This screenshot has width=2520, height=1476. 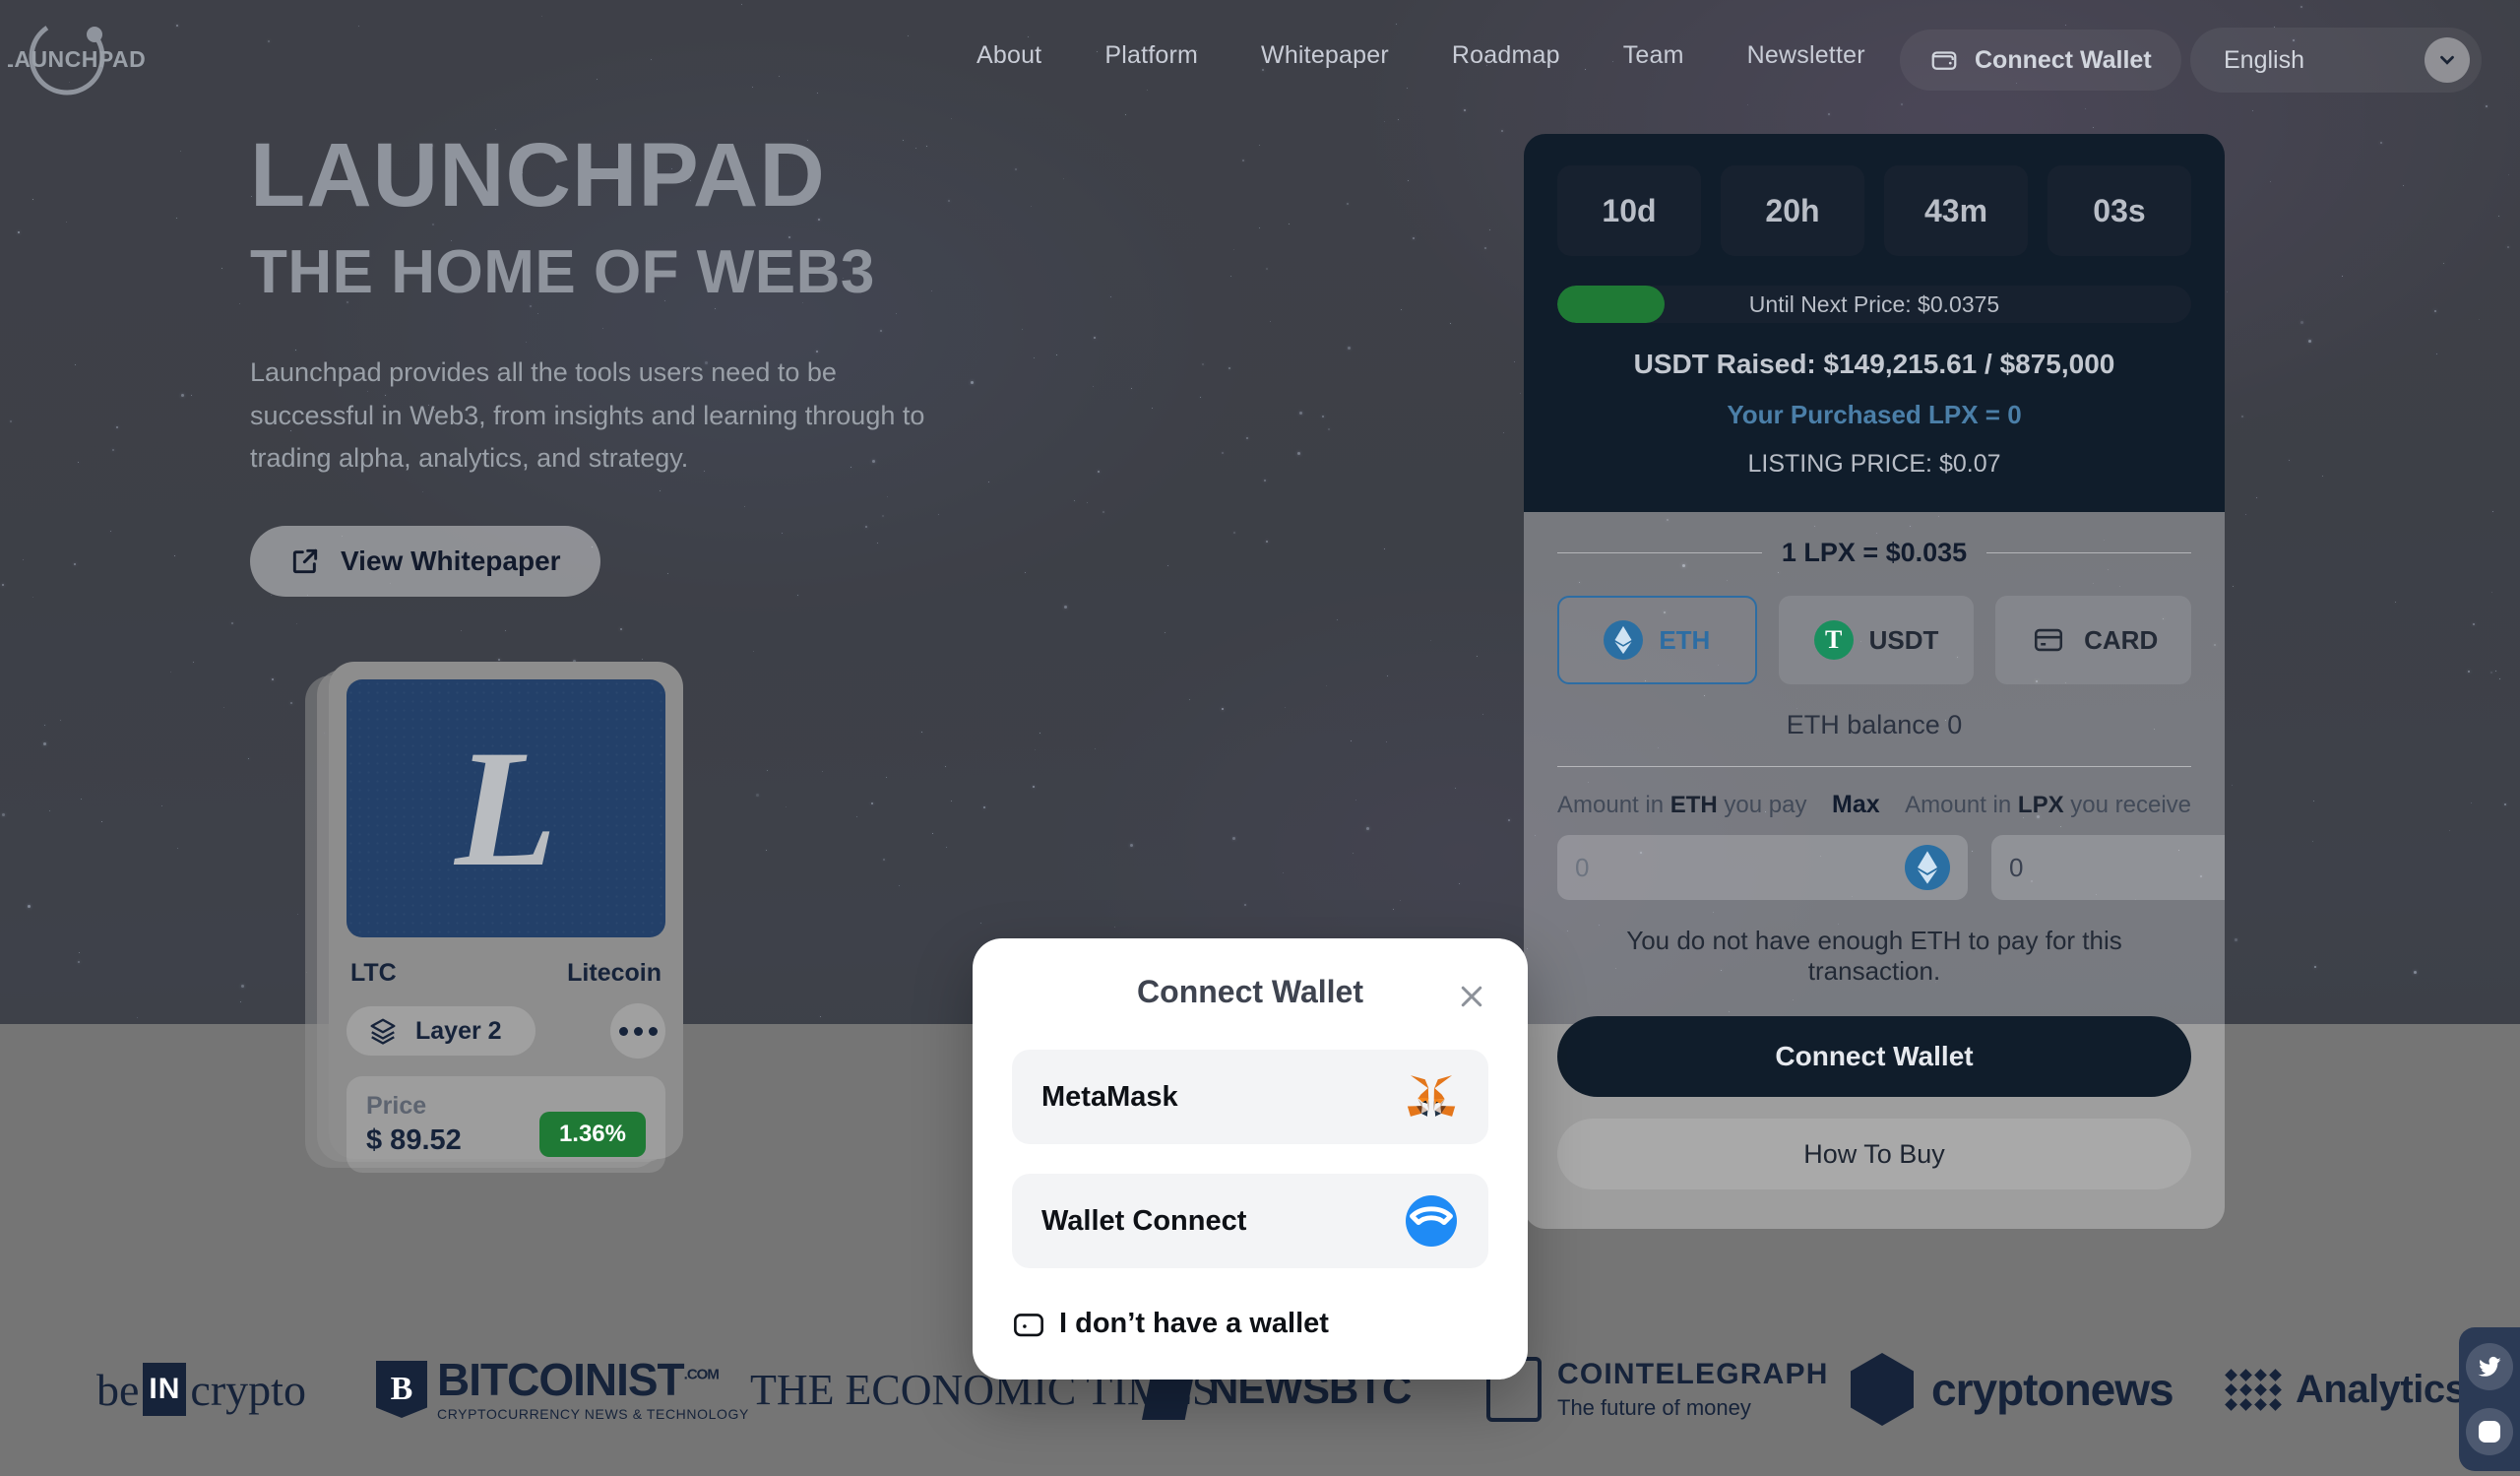 I want to click on amount-inputs-row, so click(x=1891, y=867).